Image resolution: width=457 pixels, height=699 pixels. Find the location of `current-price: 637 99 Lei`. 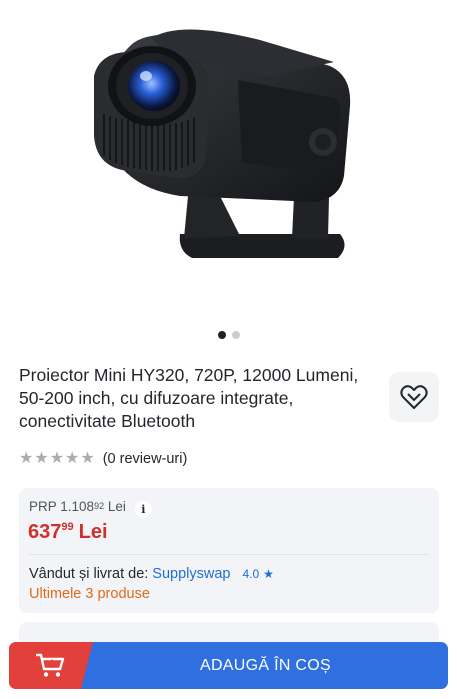

current-price: 637 99 Lei is located at coordinates (68, 532).